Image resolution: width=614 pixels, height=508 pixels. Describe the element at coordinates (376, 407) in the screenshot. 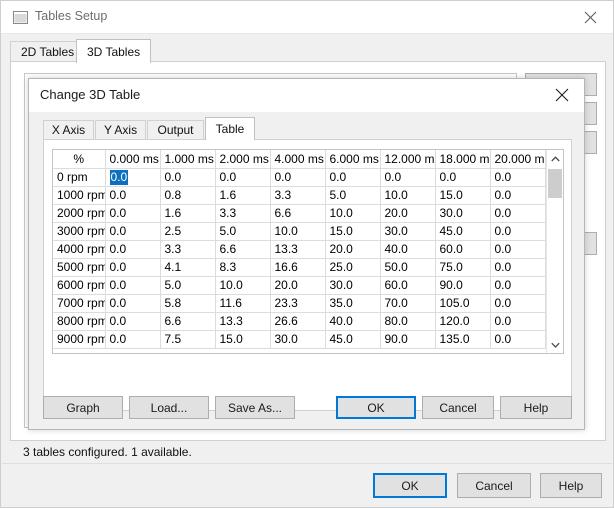

I see `dialog-ok-button: OK` at that location.